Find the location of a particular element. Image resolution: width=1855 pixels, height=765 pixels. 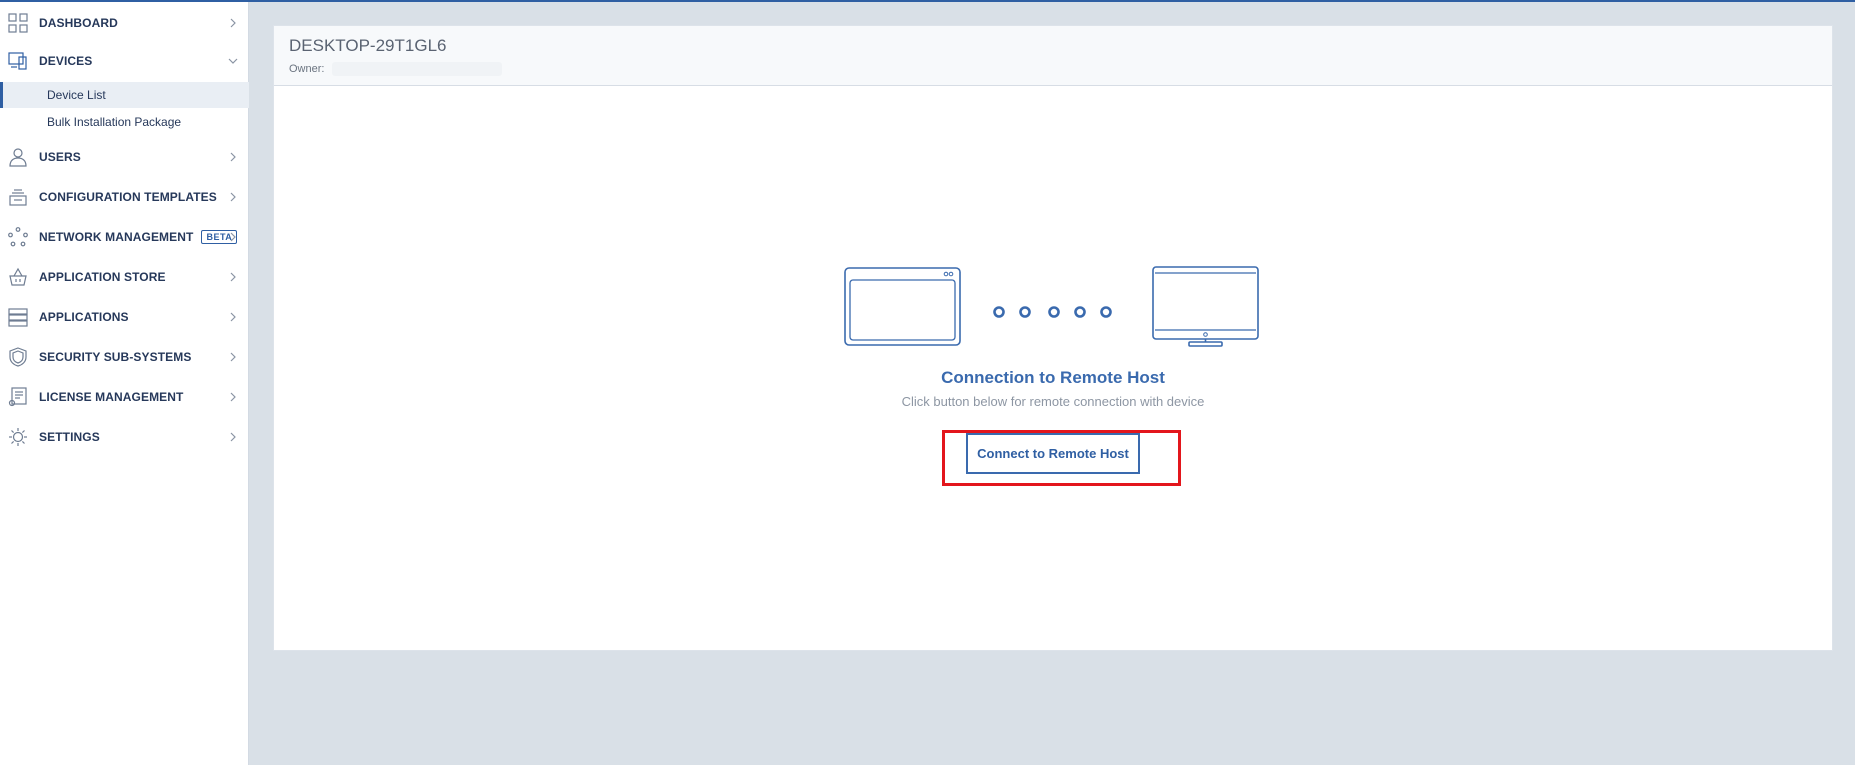

remote-connection-illustration is located at coordinates (1054, 307).